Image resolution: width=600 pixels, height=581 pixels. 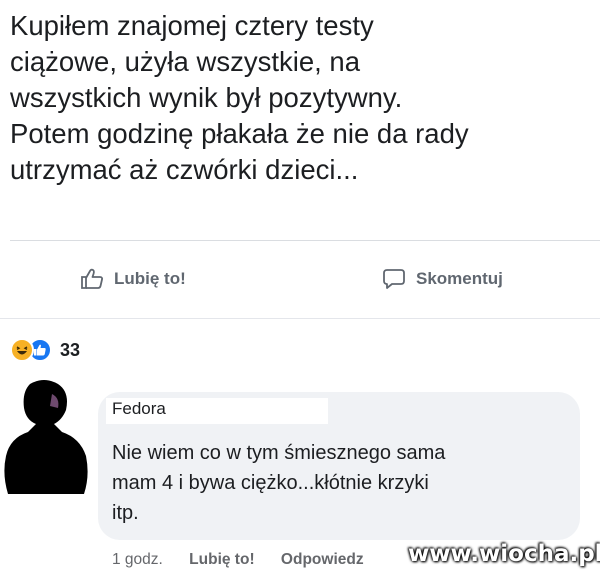 I want to click on like-label: Lubię to!, so click(x=150, y=278).